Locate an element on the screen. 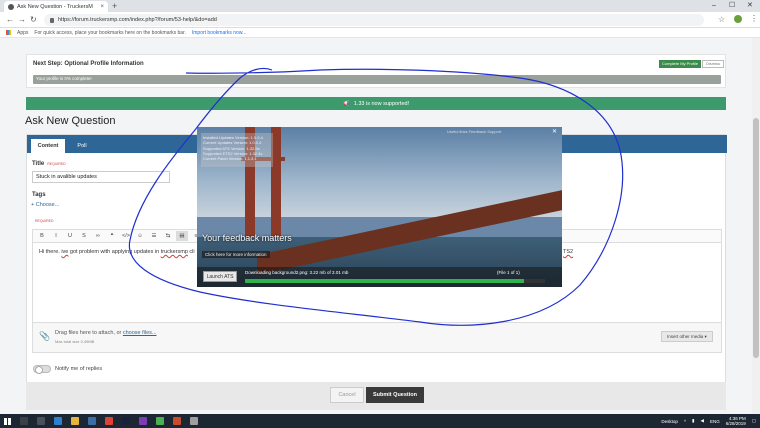 The height and width of the screenshot is (428, 760). clock: 4:36 PM 6/28/2019 is located at coordinates (736, 421).